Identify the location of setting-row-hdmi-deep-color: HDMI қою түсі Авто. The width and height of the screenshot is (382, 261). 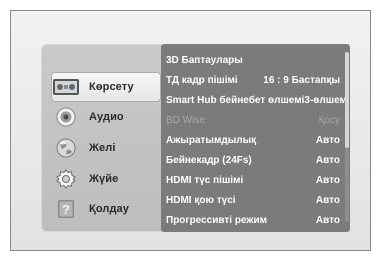
(253, 200).